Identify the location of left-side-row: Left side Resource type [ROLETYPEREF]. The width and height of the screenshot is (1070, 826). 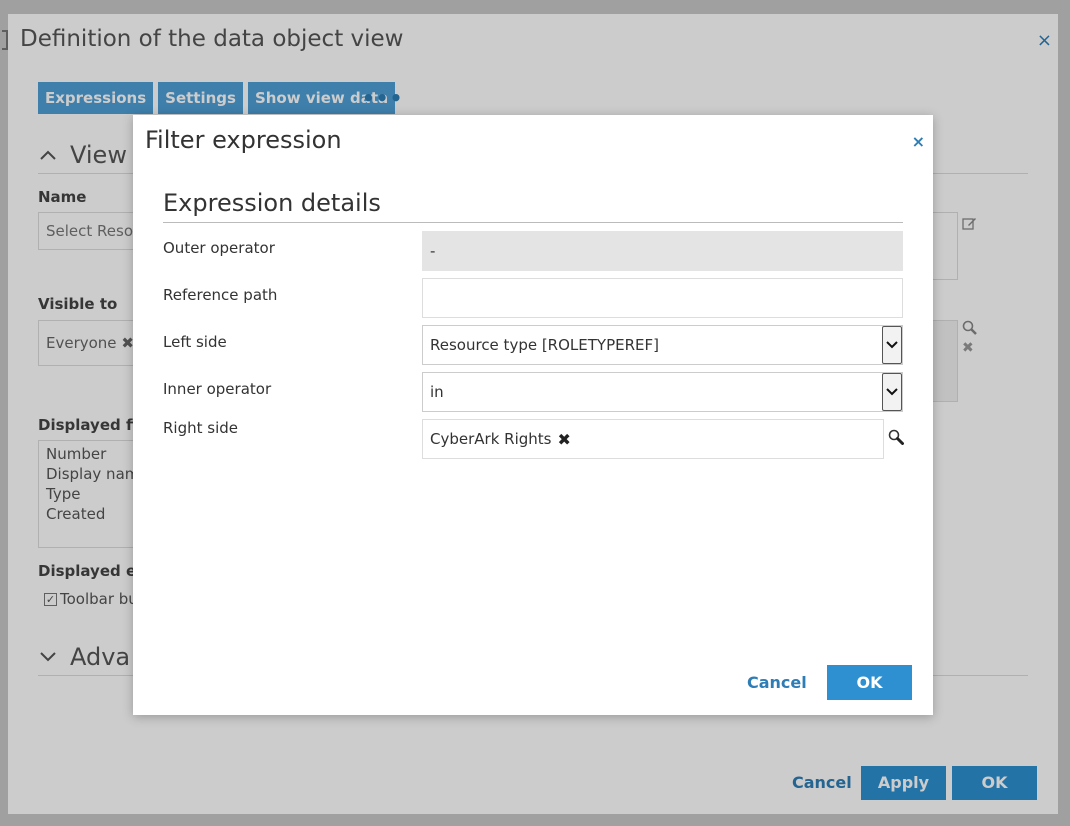
(533, 345).